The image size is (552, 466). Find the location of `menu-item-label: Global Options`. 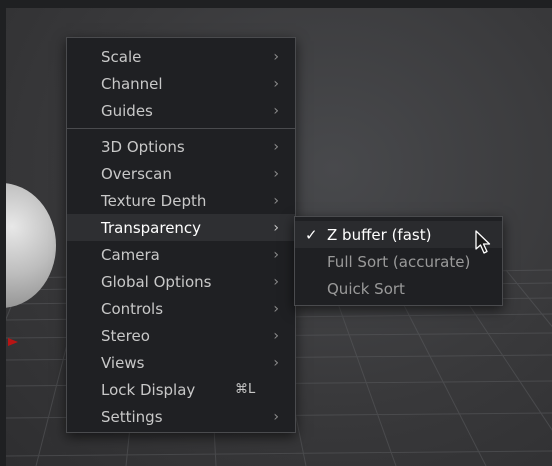

menu-item-label: Global Options is located at coordinates (156, 281).